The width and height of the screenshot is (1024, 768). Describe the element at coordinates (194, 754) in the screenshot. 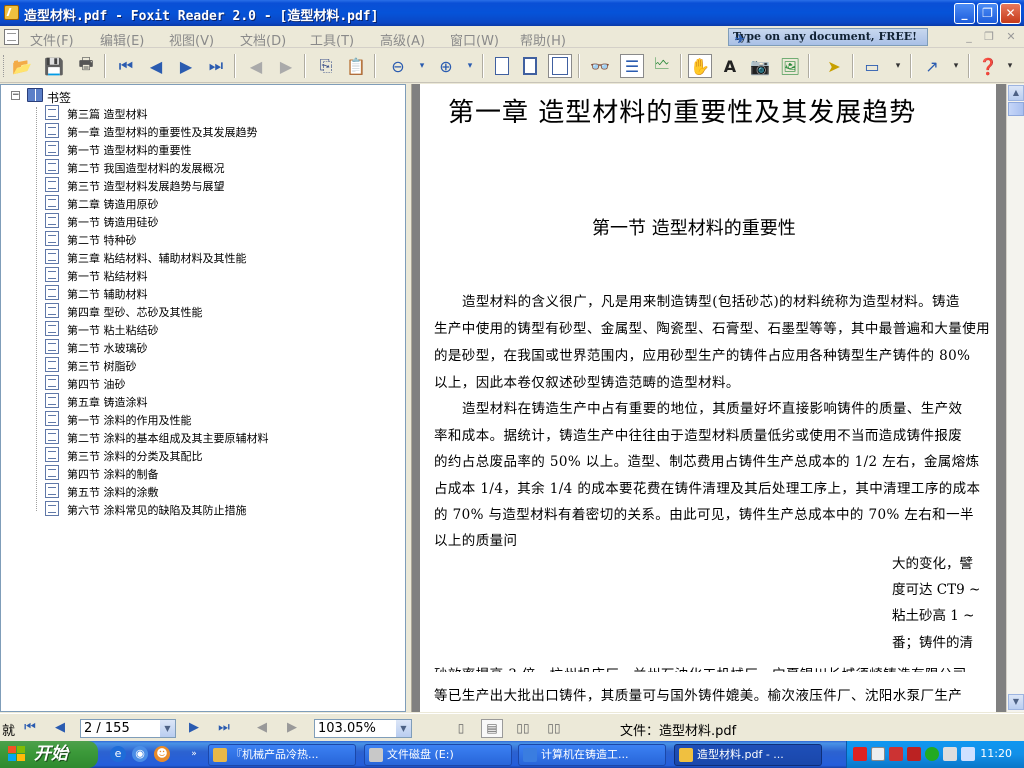

I see `quicklaunch-expand-icon: »` at that location.